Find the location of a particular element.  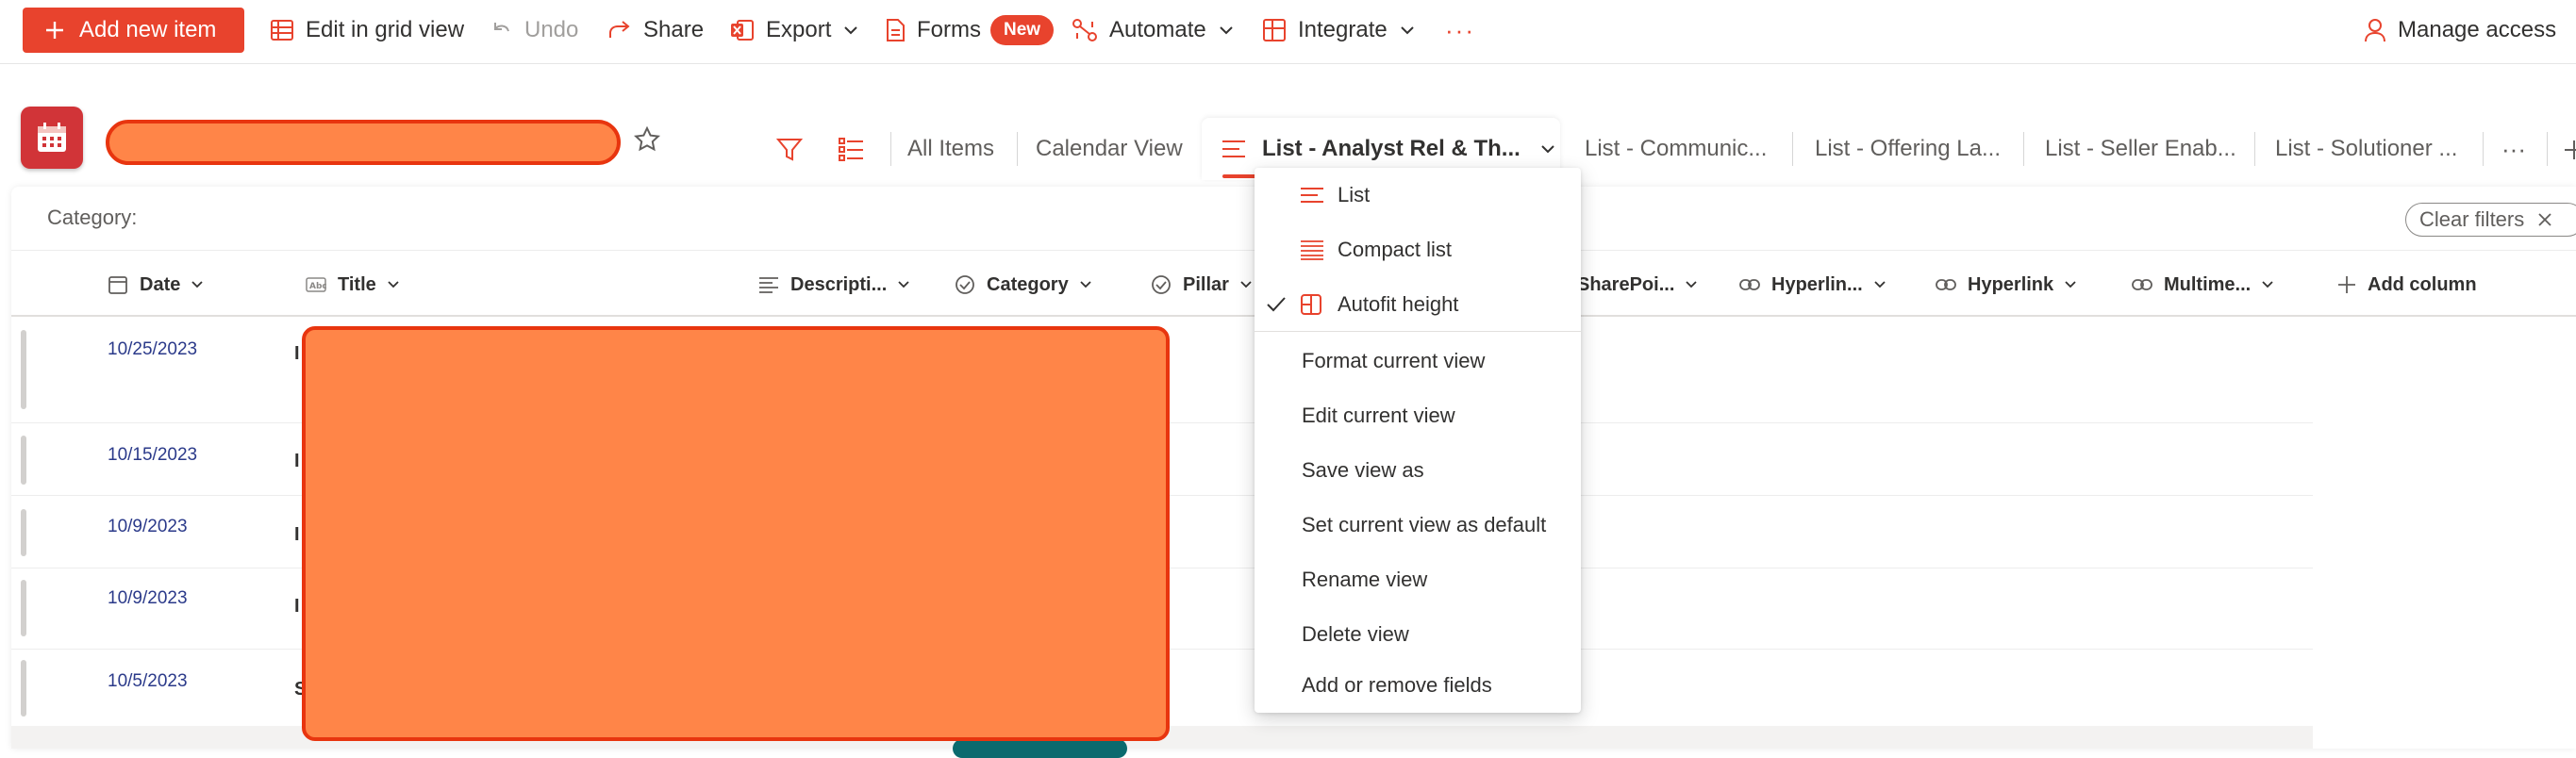

row-date: 10/15/2023 is located at coordinates (153, 455).